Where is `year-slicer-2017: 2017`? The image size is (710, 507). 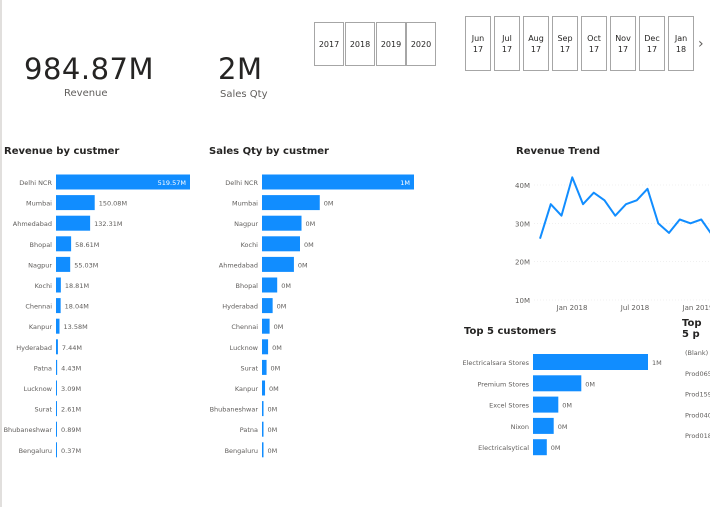 year-slicer-2017: 2017 is located at coordinates (329, 44).